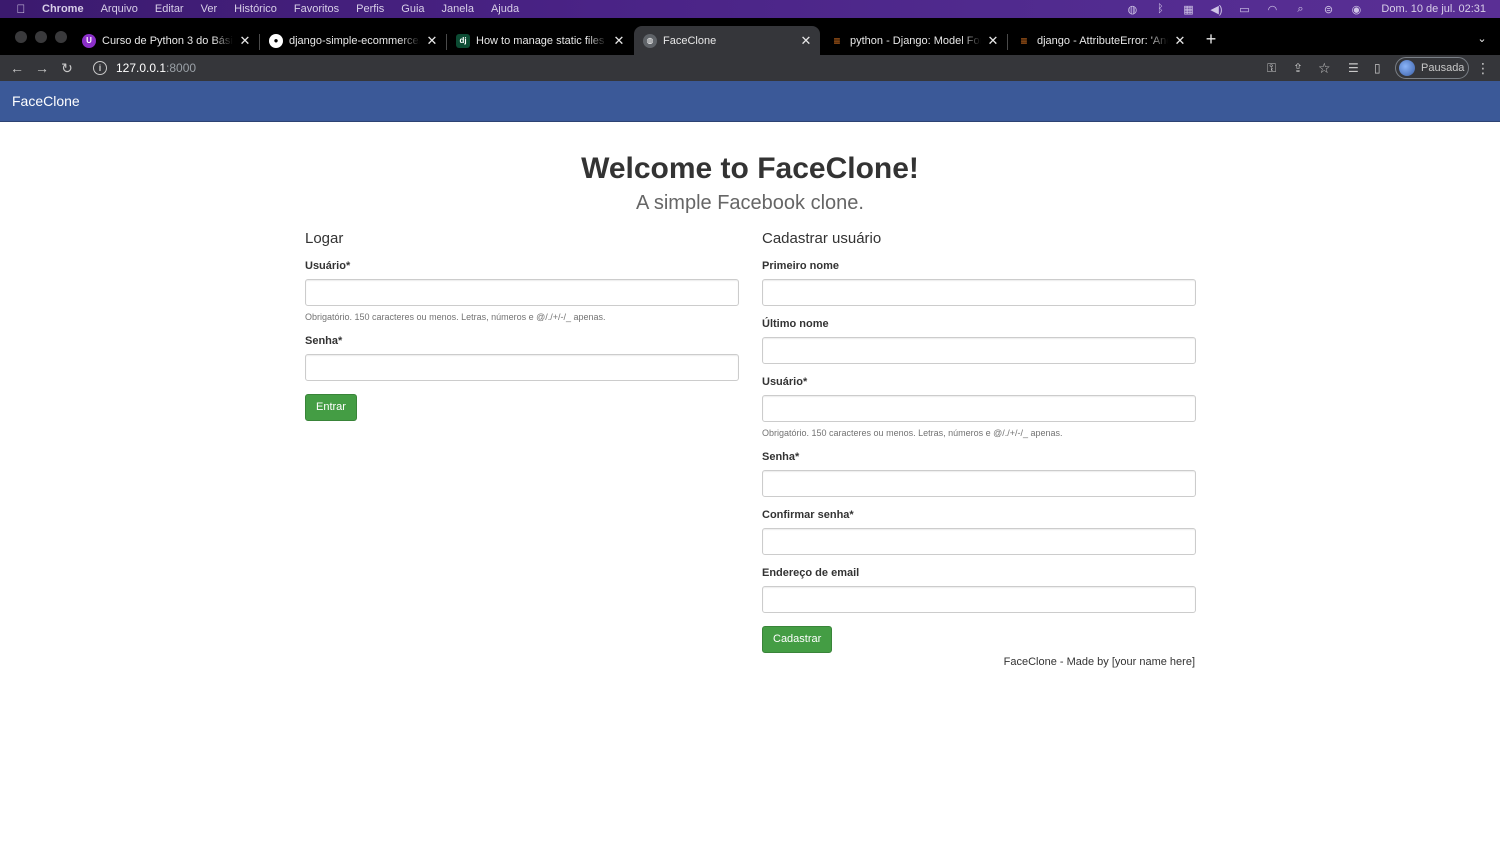  I want to click on url-host: 127.0.0.1, so click(141, 68).